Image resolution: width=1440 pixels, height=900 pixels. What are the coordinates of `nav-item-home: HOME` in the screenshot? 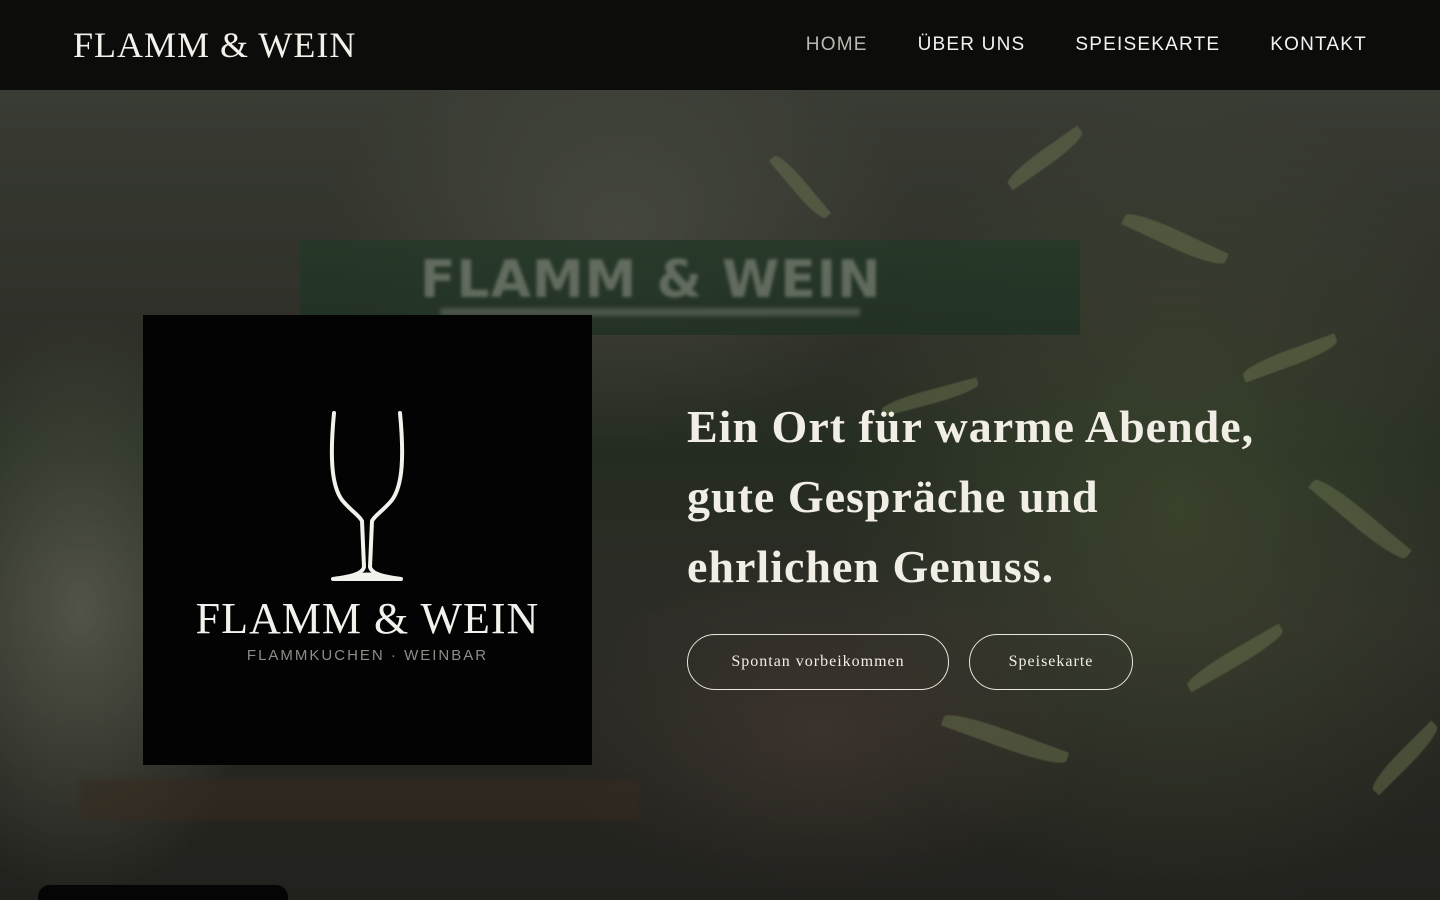 It's located at (837, 45).